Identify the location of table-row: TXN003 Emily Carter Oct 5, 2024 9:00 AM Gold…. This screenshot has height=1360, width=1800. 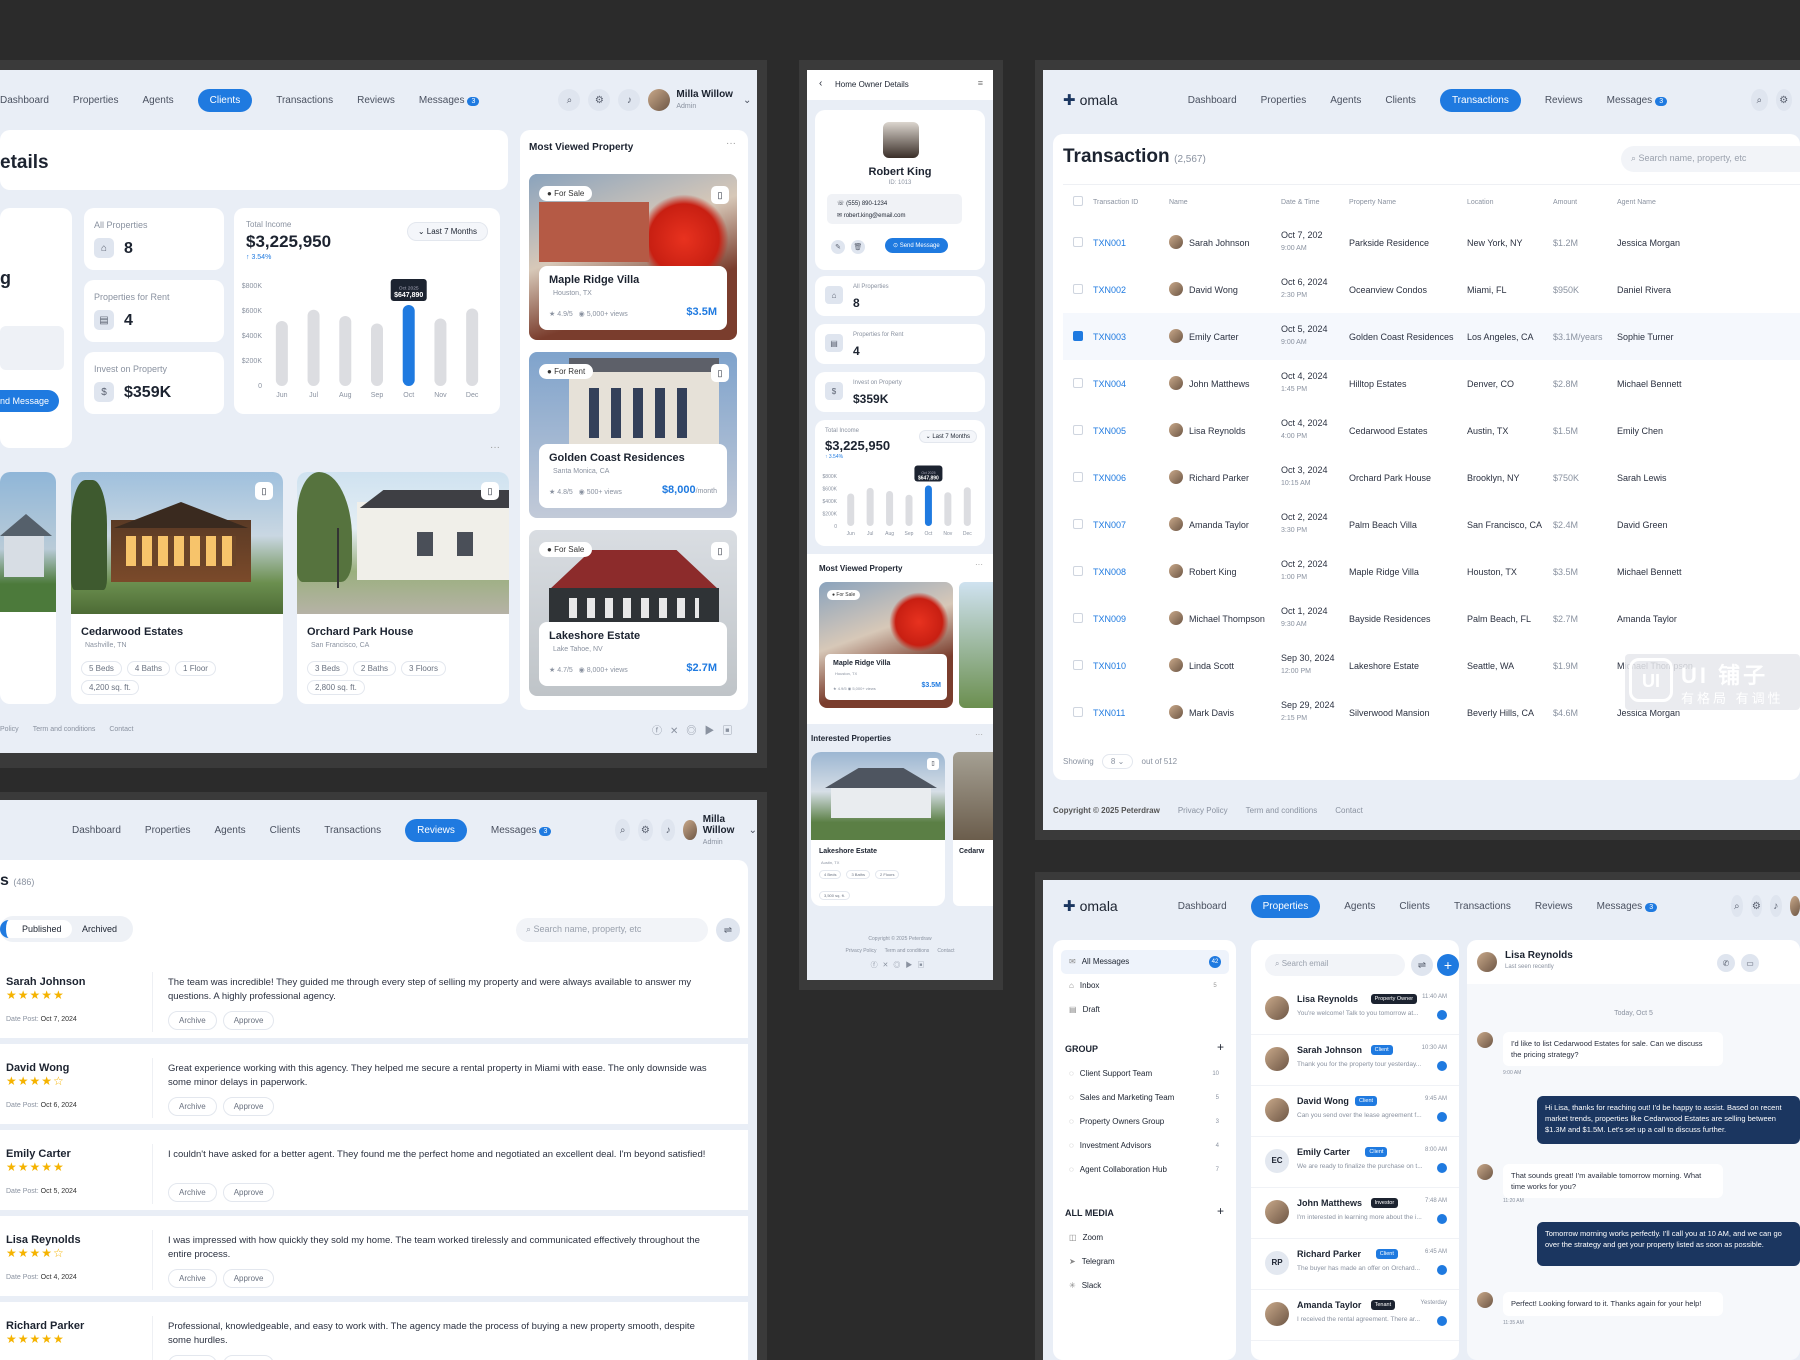
(1431, 336).